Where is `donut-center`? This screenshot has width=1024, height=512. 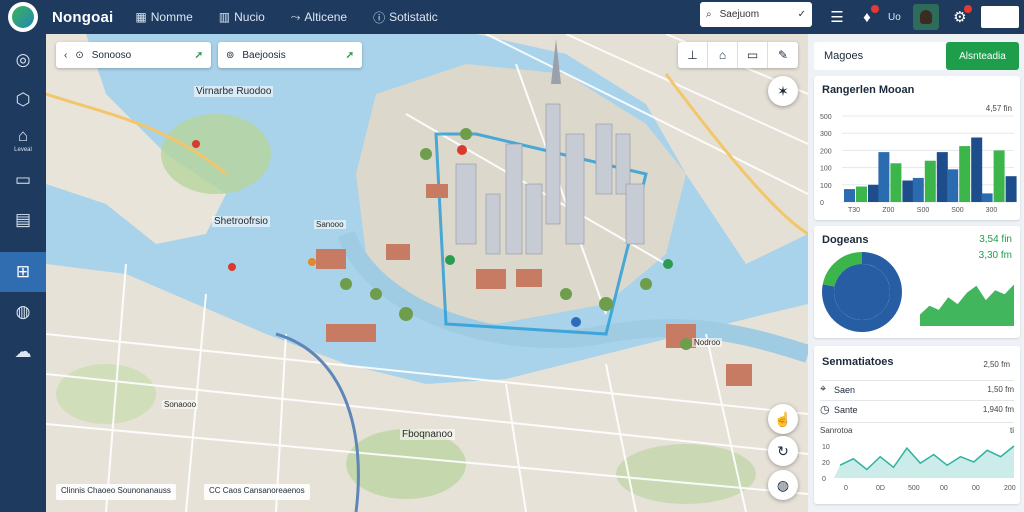 donut-center is located at coordinates (862, 292).